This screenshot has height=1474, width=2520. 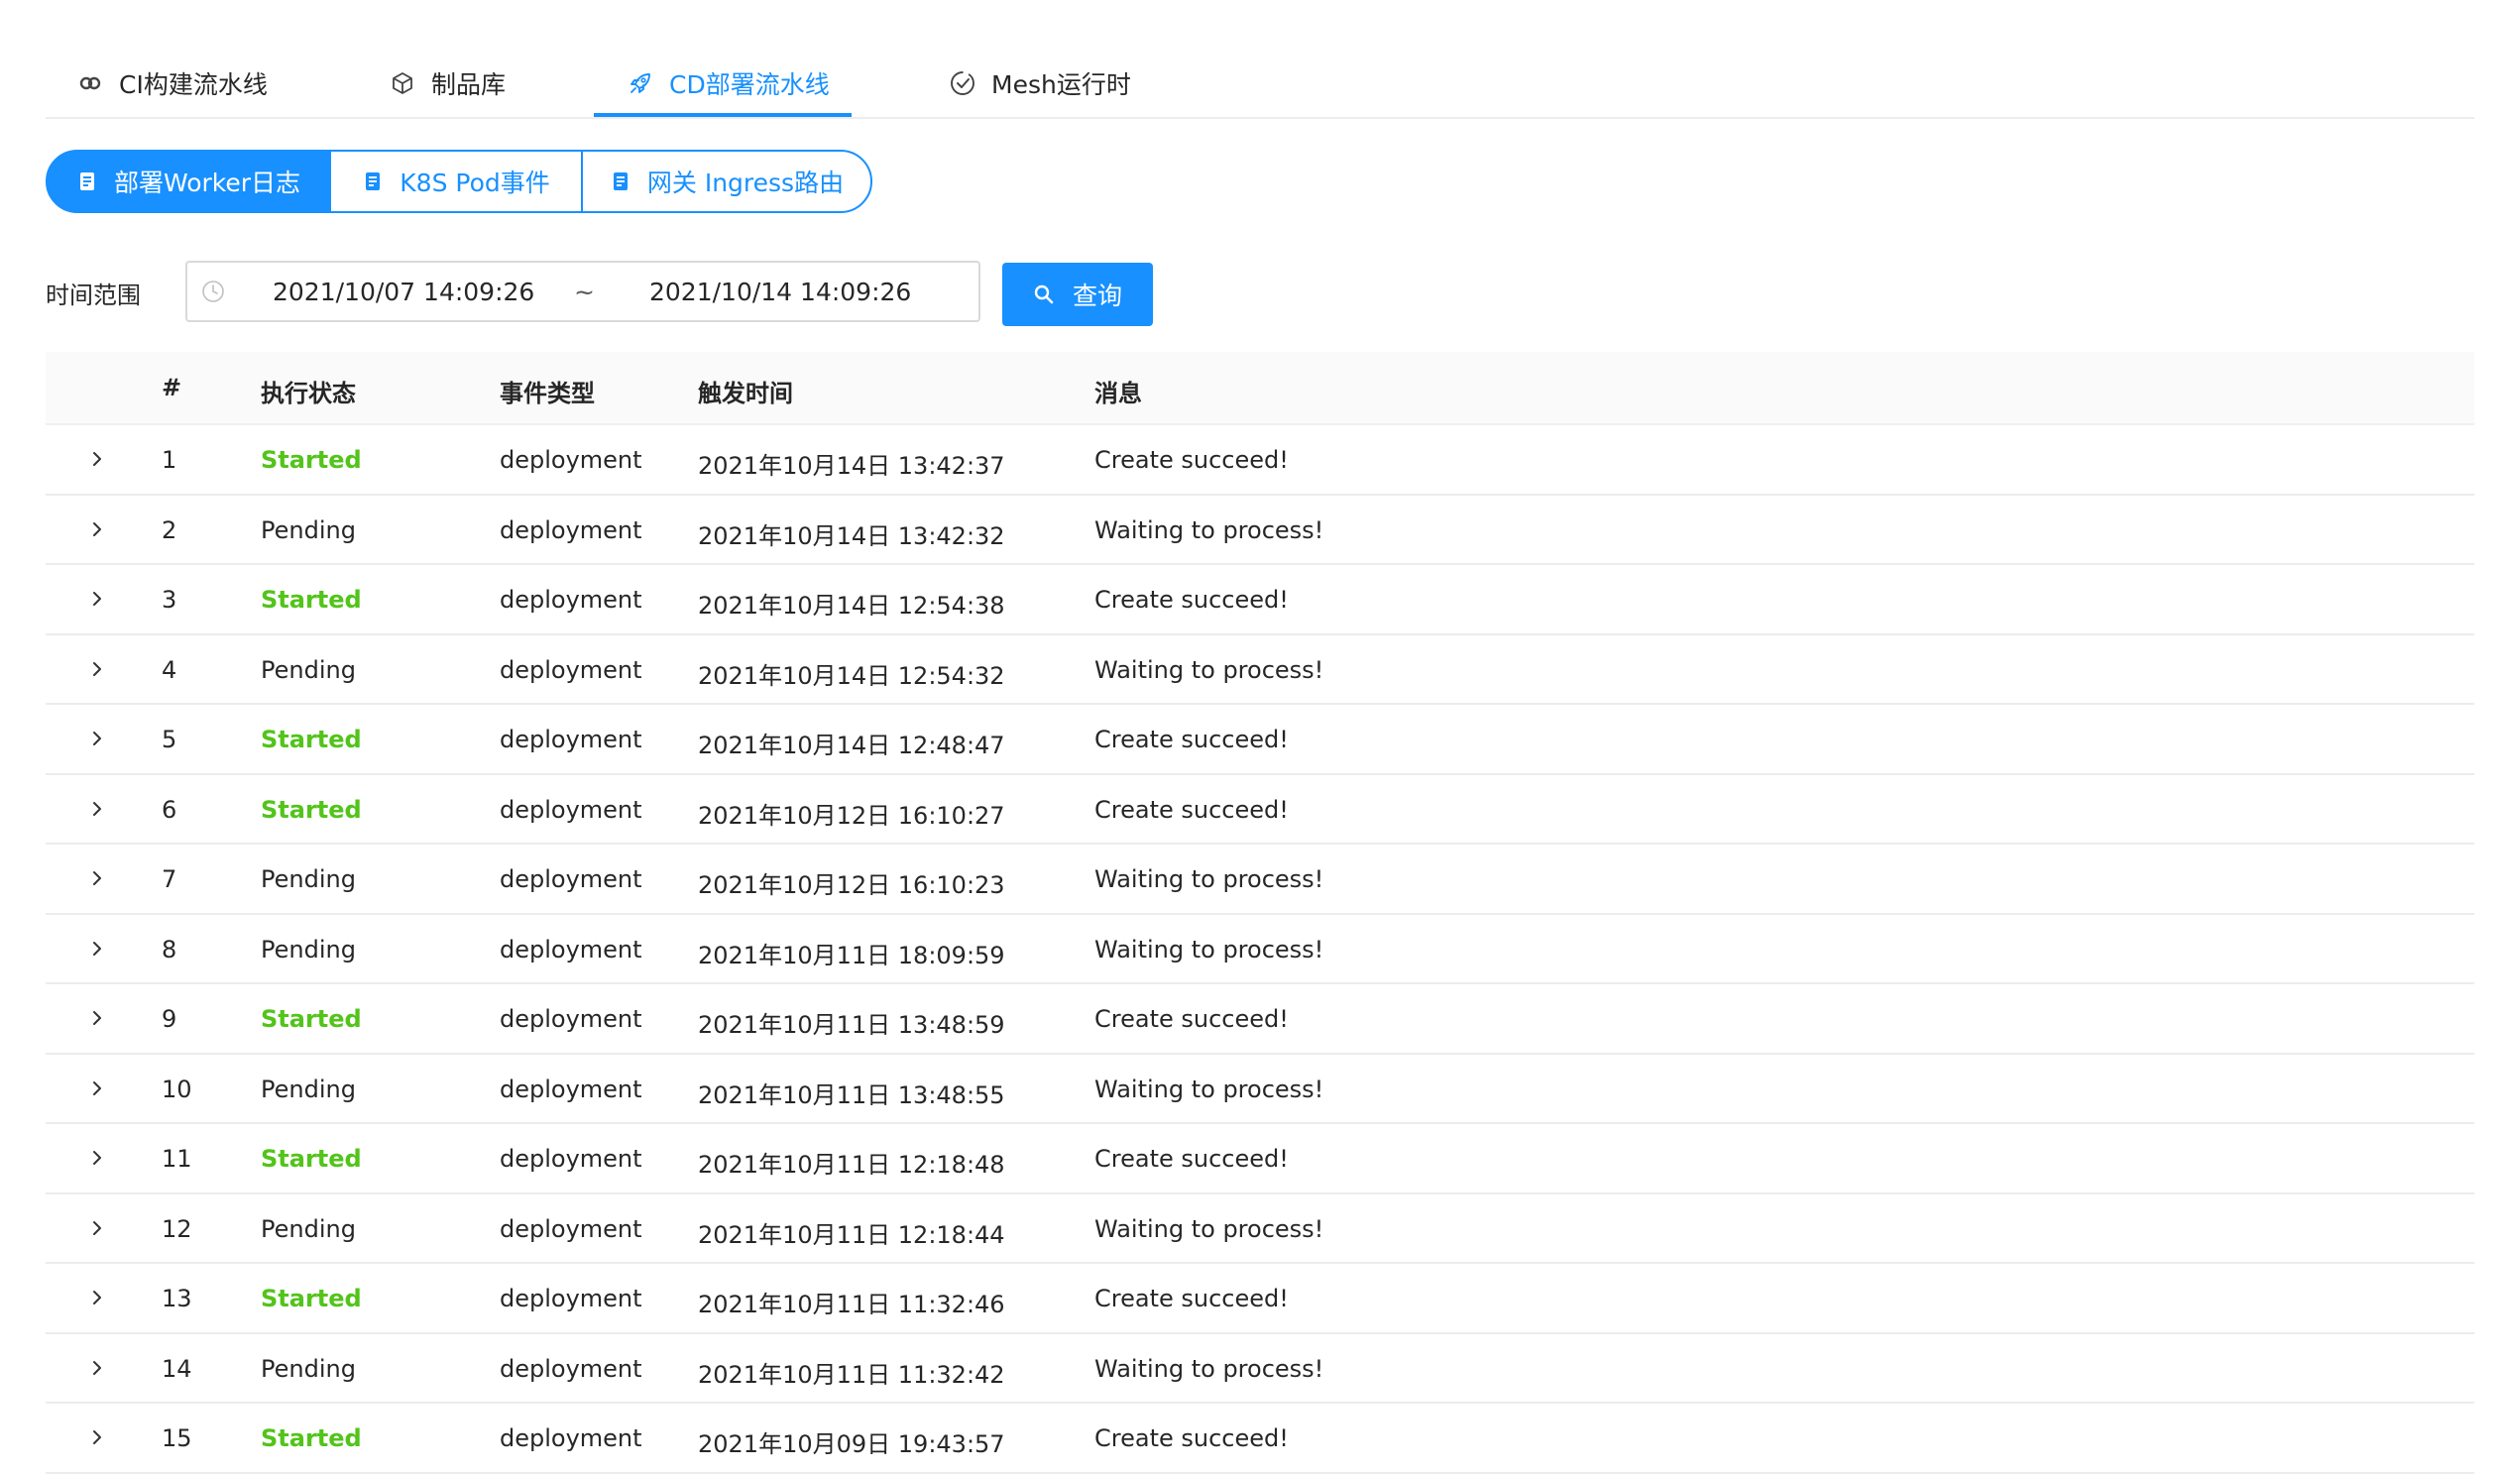 What do you see at coordinates (749, 84) in the screenshot?
I see `tab-label: CD部署流水线` at bounding box center [749, 84].